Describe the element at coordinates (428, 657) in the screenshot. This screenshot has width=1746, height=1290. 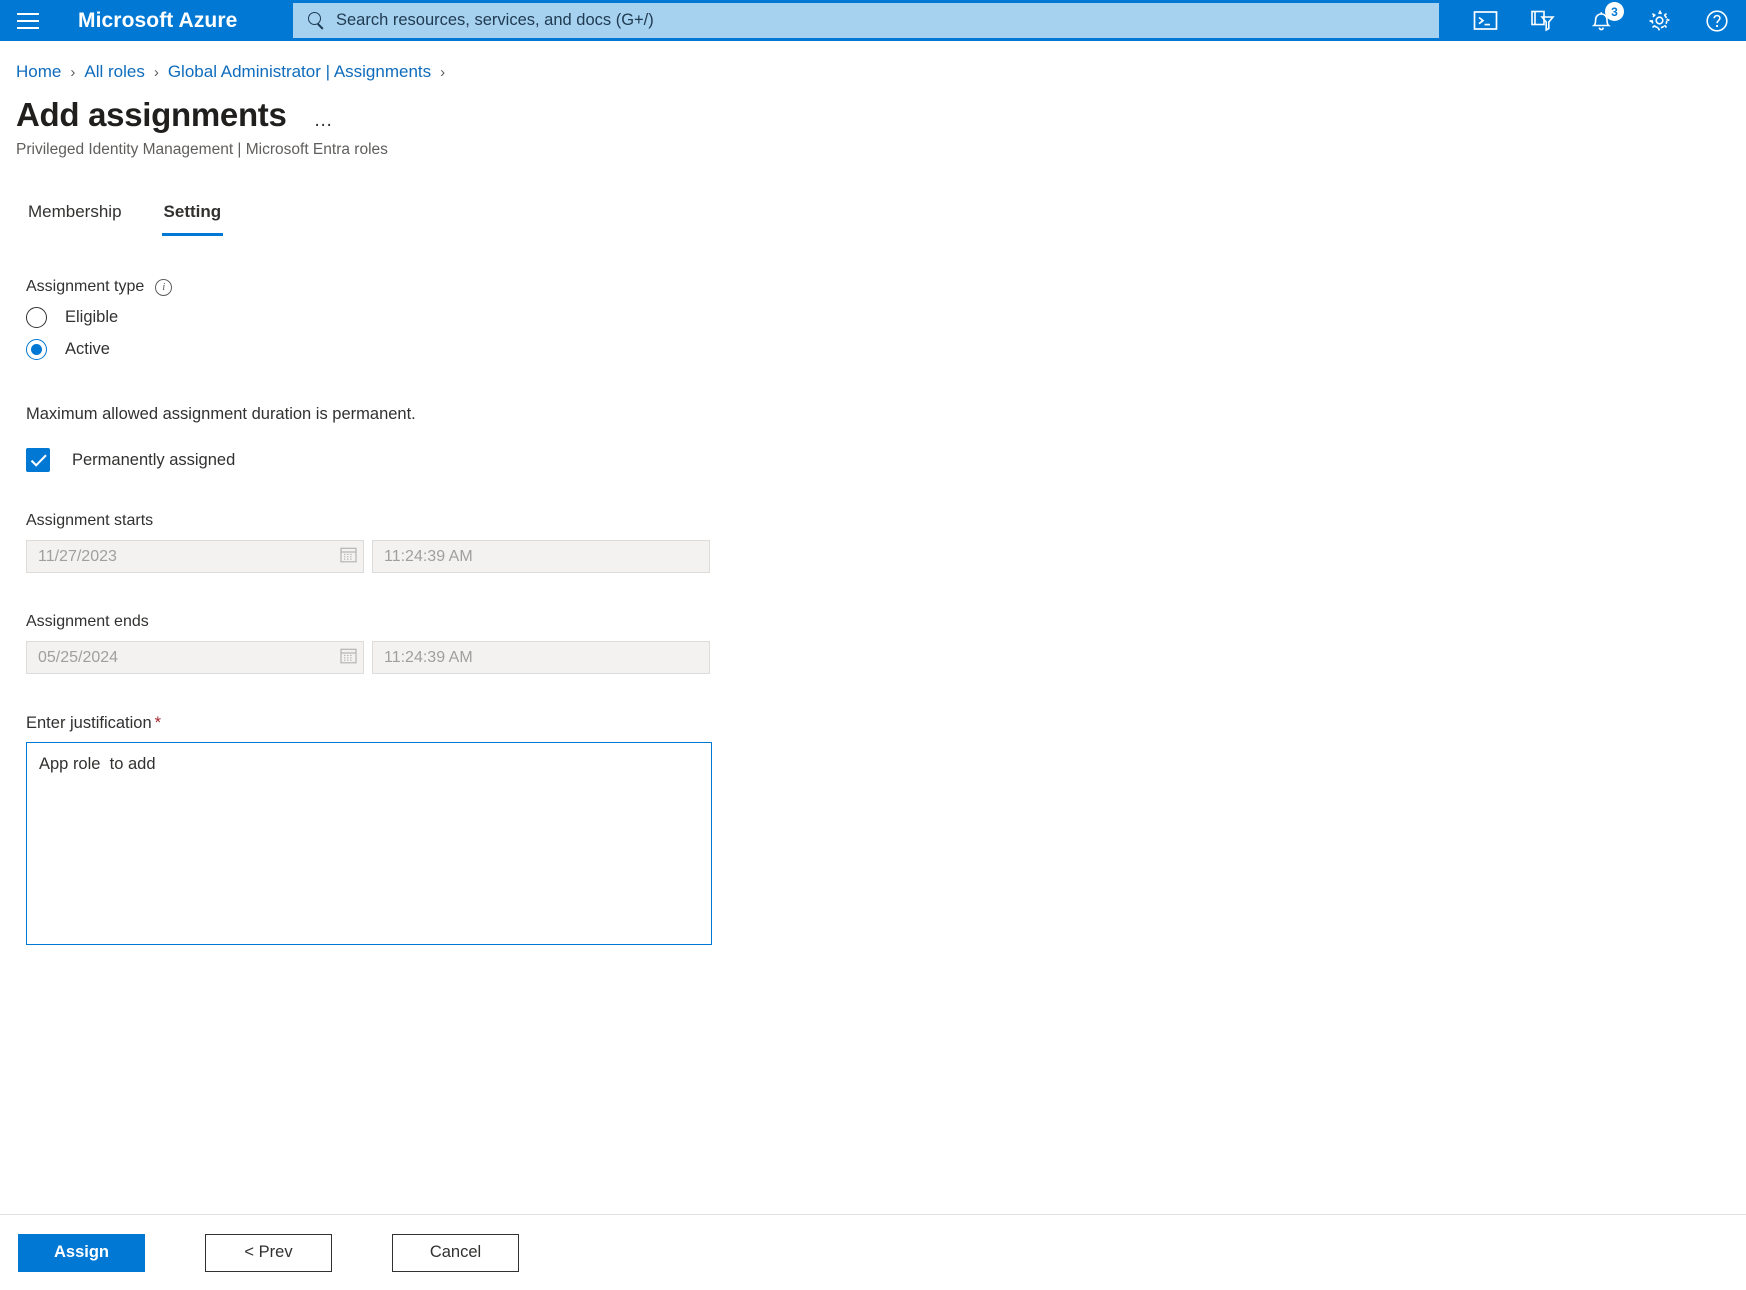
I see `assignment-ends-time-value: 11:24:39 AM` at that location.